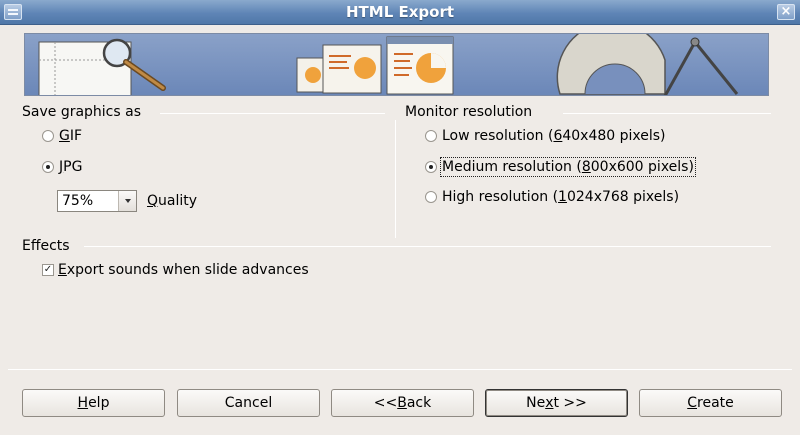  Describe the element at coordinates (667, 113) in the screenshot. I see `monitor-resolution-separator` at that location.